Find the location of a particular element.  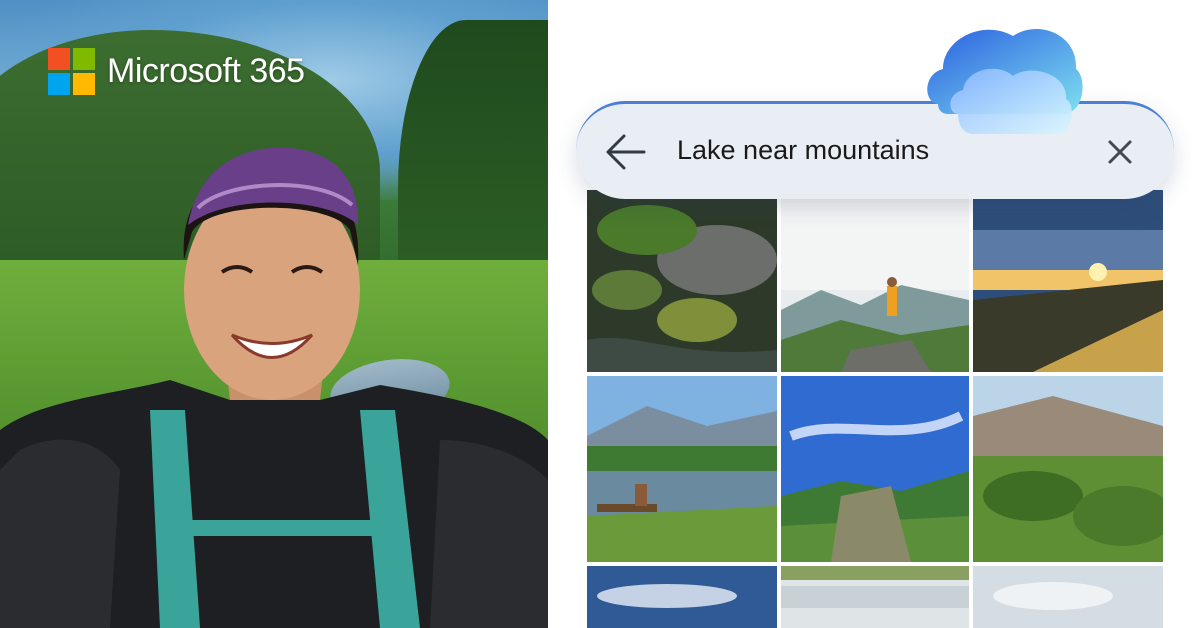

microsoft-logo-icon is located at coordinates (71, 71).